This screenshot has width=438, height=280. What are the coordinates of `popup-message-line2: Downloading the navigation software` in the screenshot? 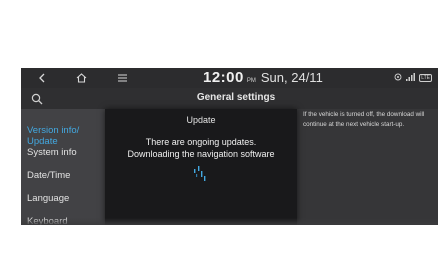 It's located at (201, 154).